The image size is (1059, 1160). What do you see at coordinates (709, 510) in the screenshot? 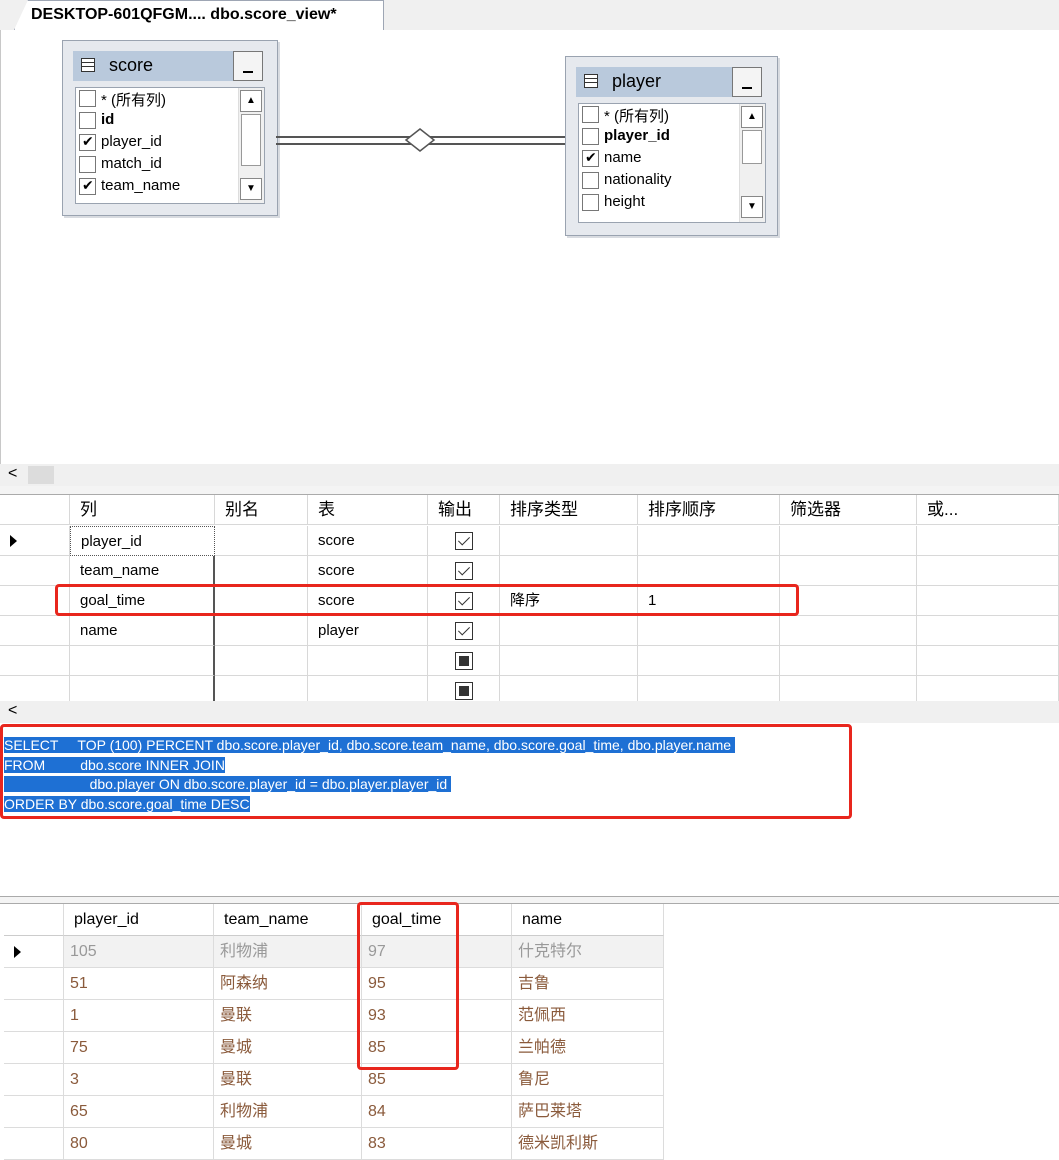
I see `criteria-header: 排序顺序` at bounding box center [709, 510].